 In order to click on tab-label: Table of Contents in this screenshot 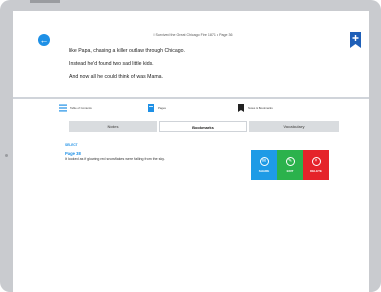, I will do `click(81, 108)`.